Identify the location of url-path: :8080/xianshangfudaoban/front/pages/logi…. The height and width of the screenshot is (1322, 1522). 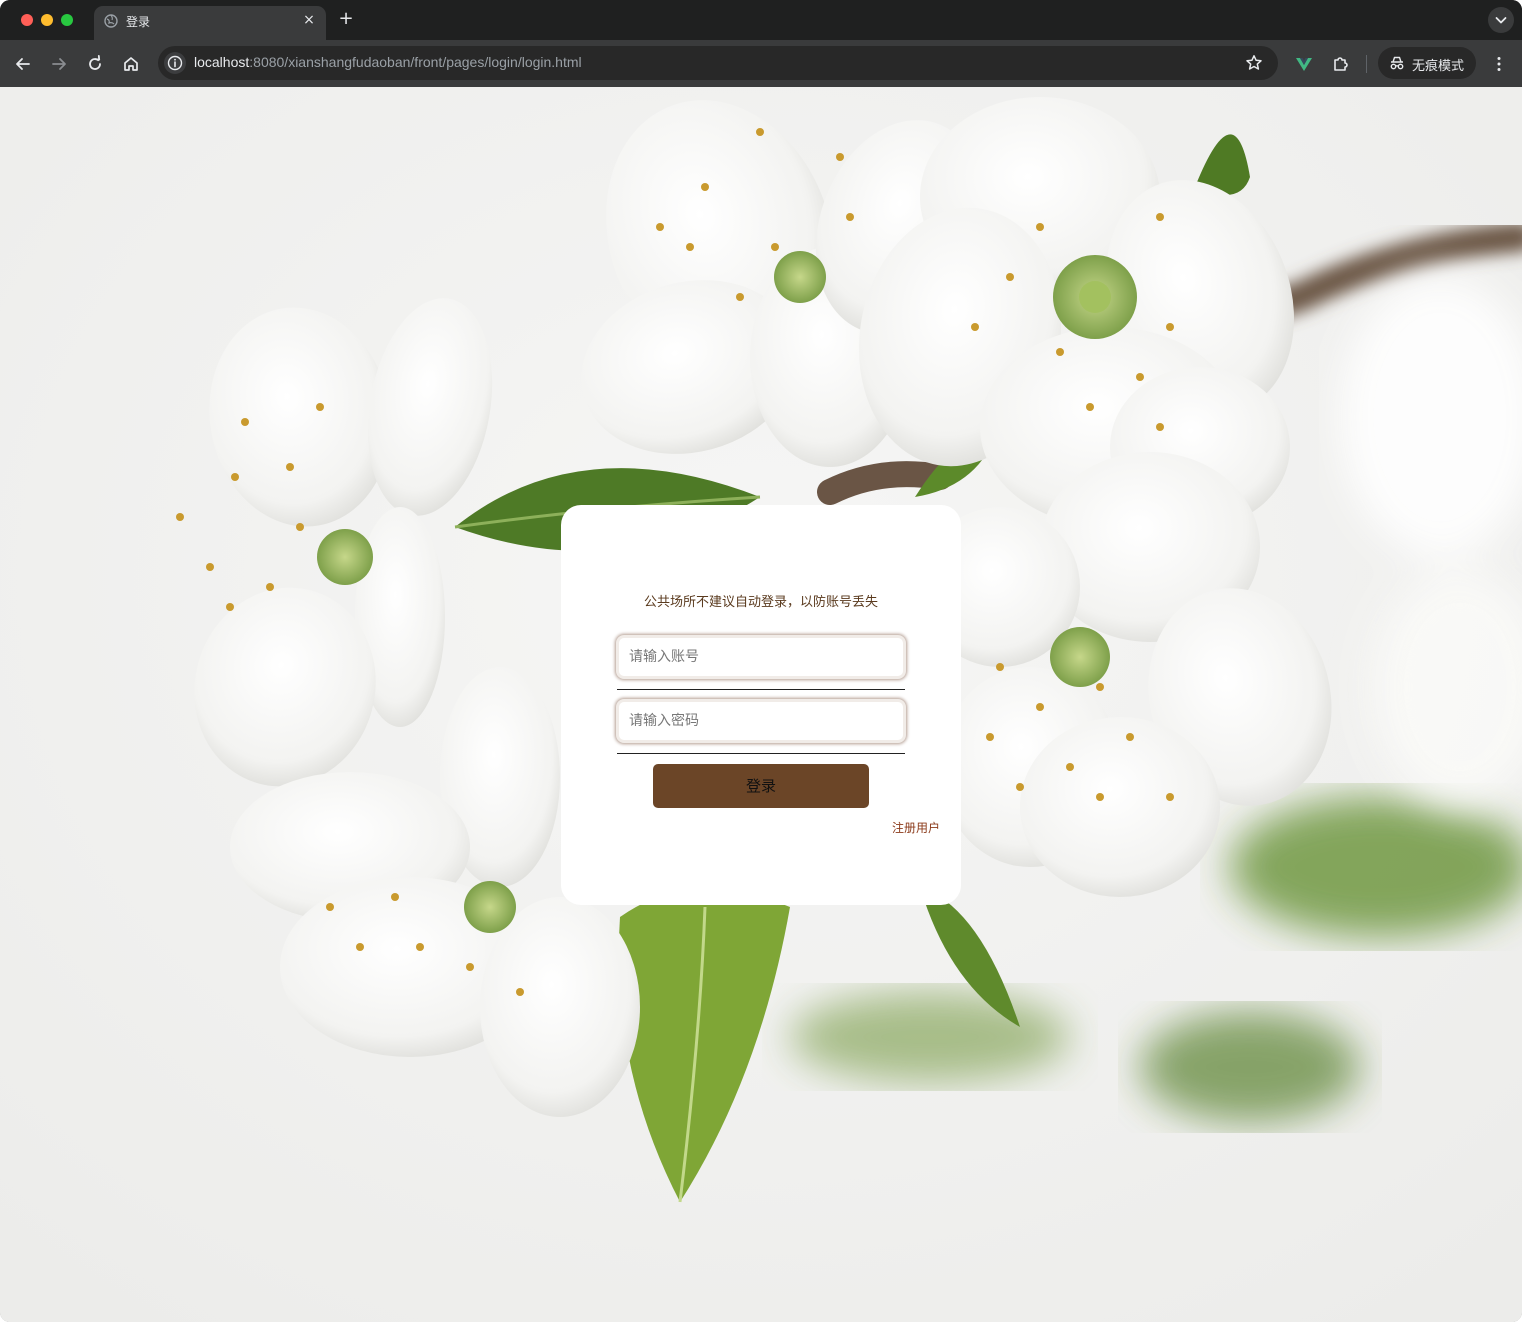
(415, 62).